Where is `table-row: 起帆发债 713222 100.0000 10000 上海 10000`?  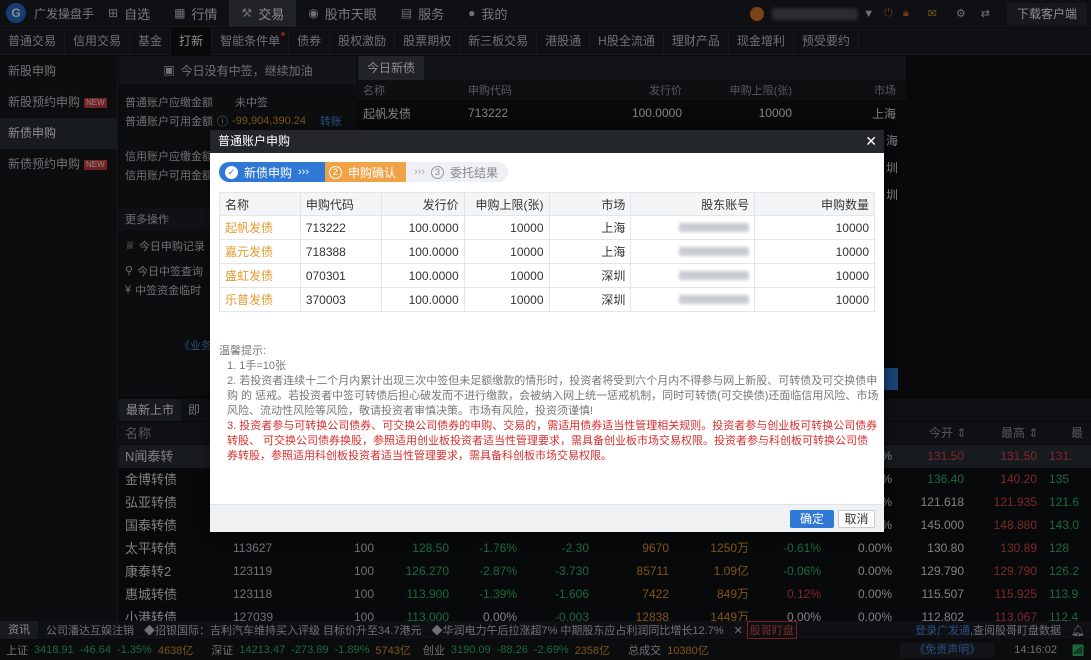
table-row: 起帆发债 713222 100.0000 10000 上海 10000 is located at coordinates (547, 227).